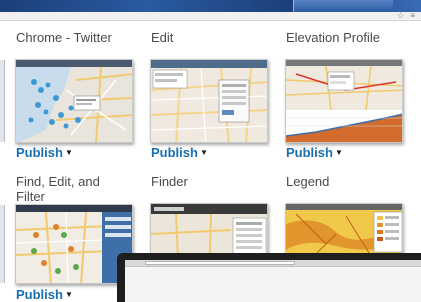 This screenshot has width=421, height=302. Describe the element at coordinates (210, 16) in the screenshot. I see `browser-toolbar: ☆ ≡` at that location.